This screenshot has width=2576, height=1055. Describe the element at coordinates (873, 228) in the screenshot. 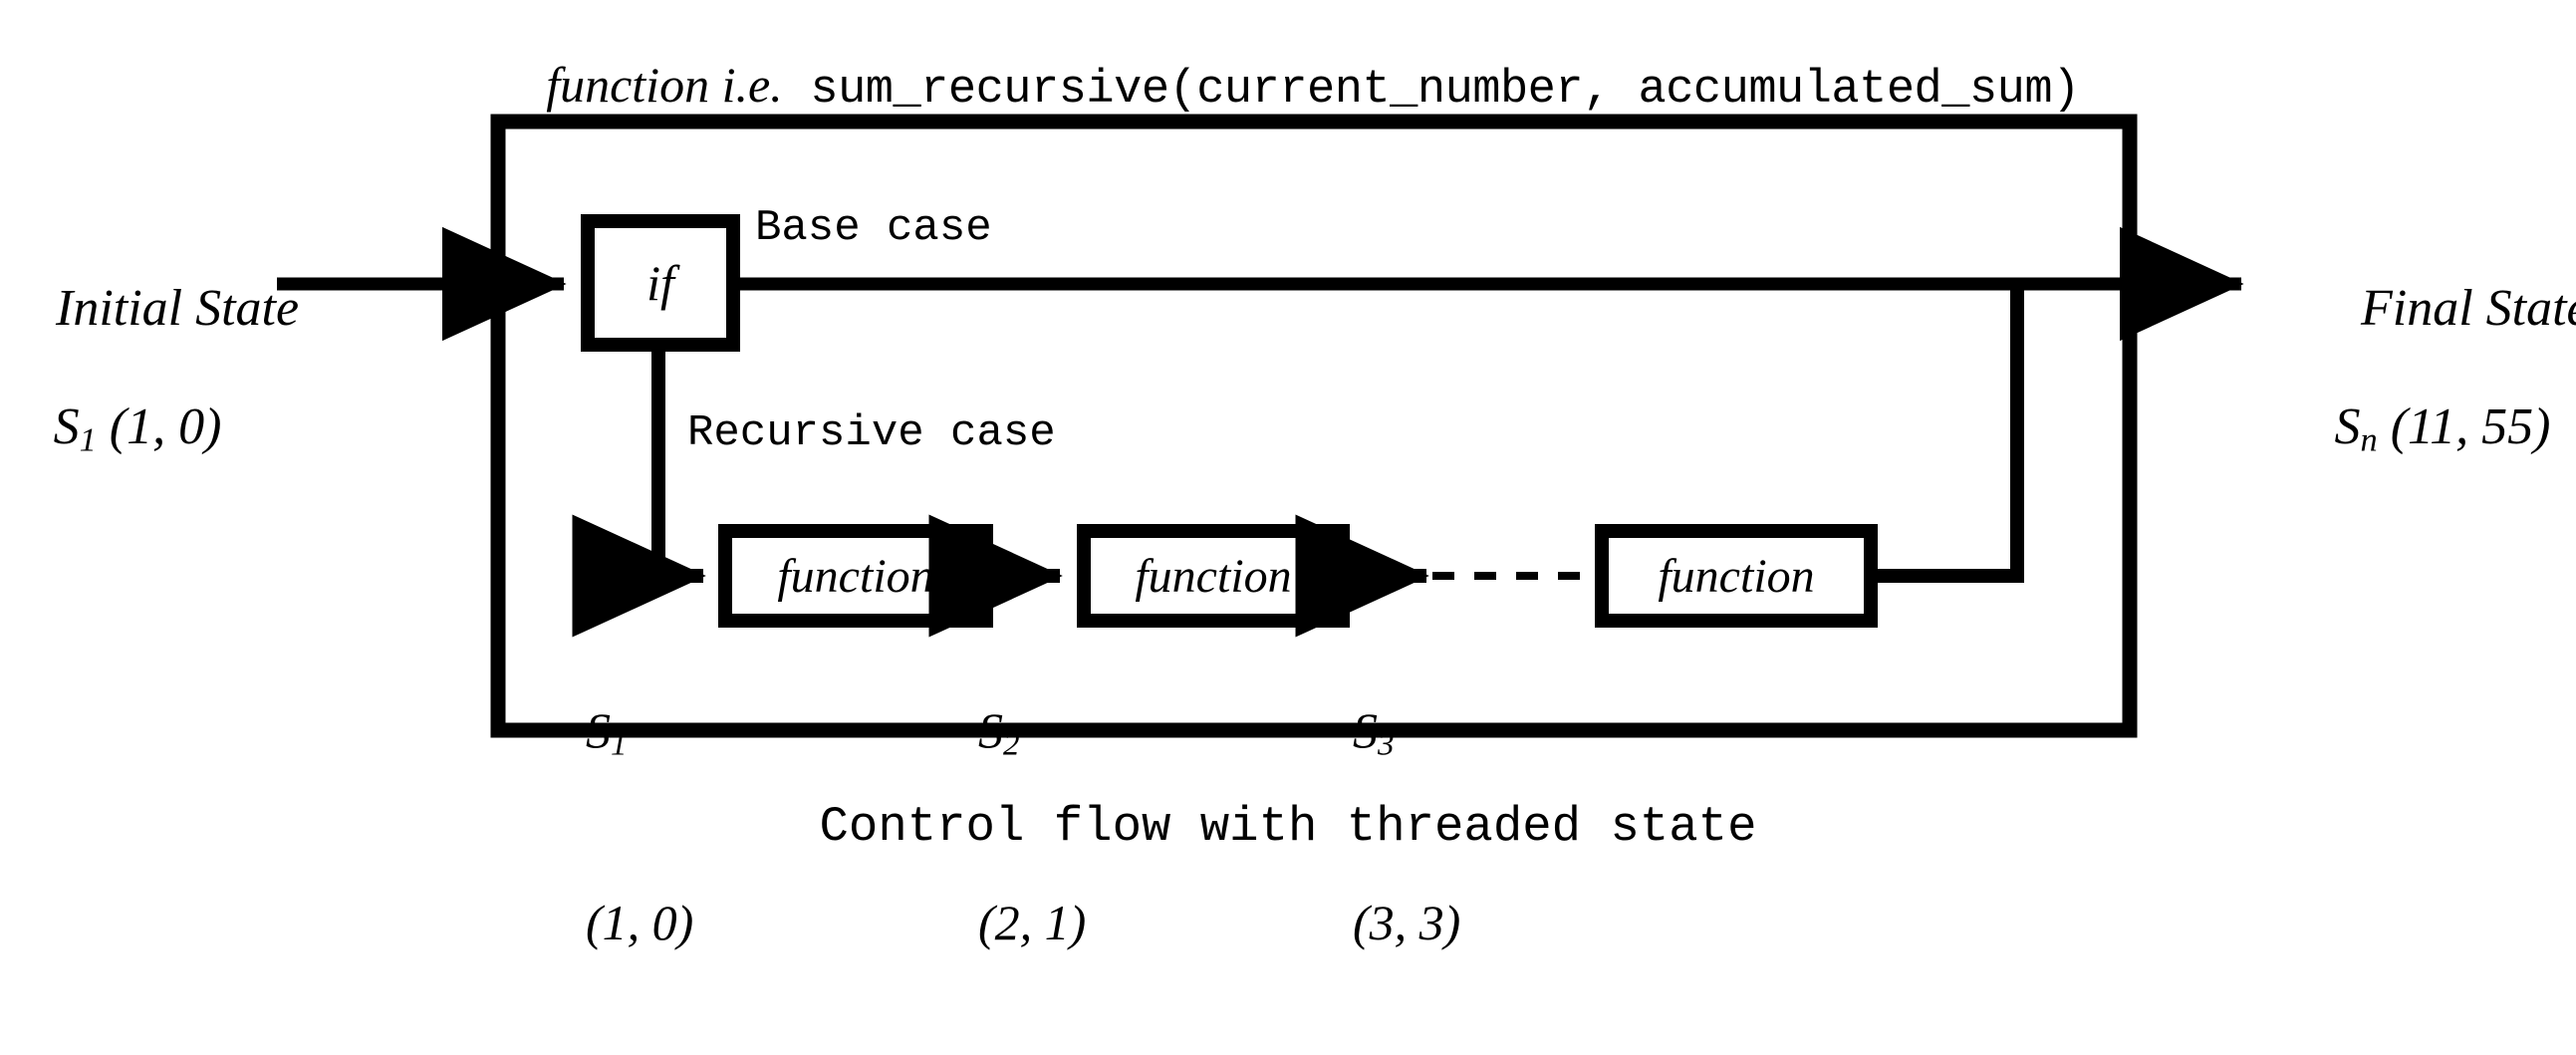

I see `base-case-label: Base case` at that location.